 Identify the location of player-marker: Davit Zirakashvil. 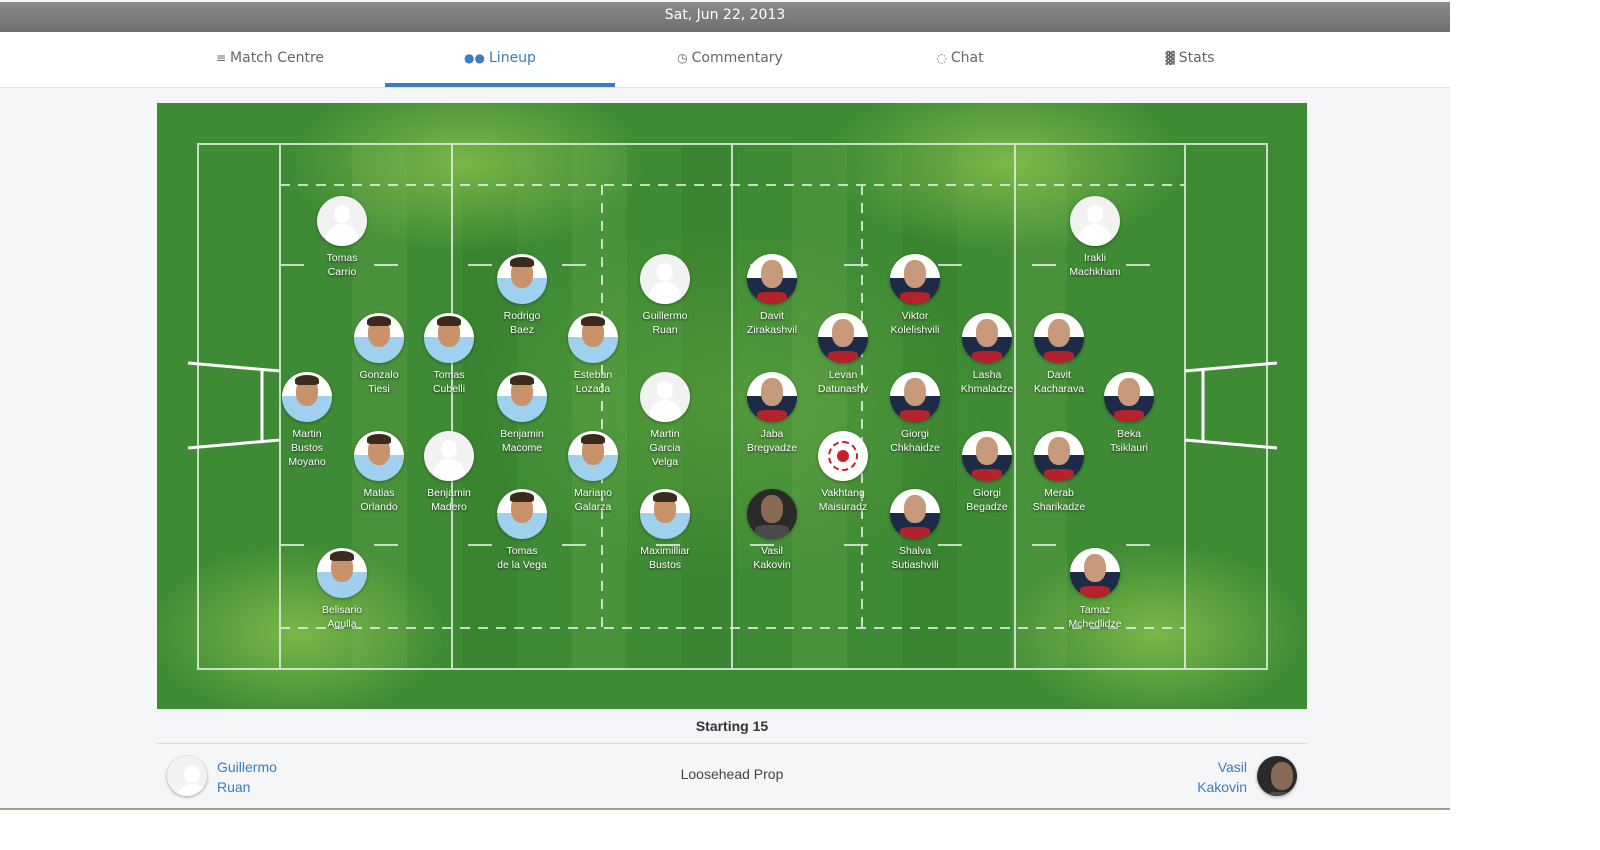
(772, 295).